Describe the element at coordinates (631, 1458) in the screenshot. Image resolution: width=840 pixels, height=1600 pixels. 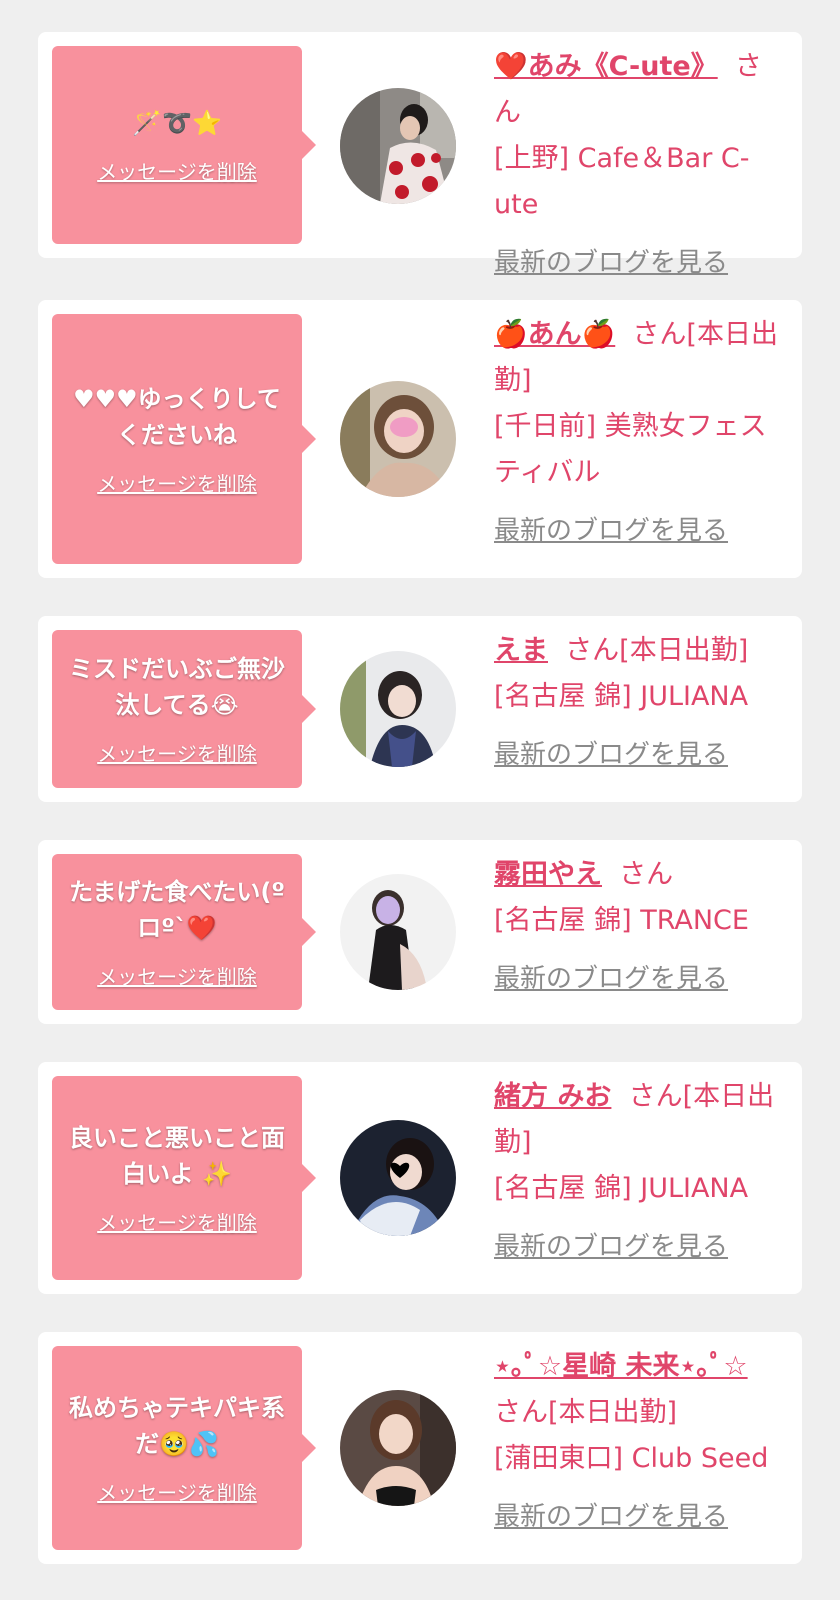
I see `shop-name: [蒲田東口] Club Seed` at that location.